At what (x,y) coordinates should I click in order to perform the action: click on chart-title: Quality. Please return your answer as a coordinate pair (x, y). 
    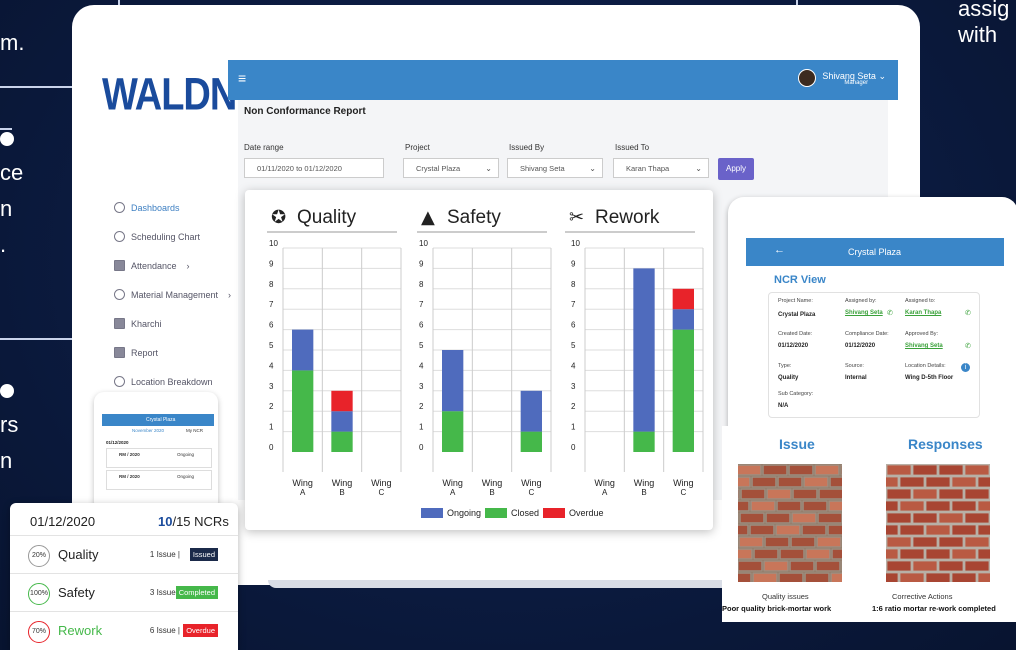
    Looking at the image, I should click on (327, 217).